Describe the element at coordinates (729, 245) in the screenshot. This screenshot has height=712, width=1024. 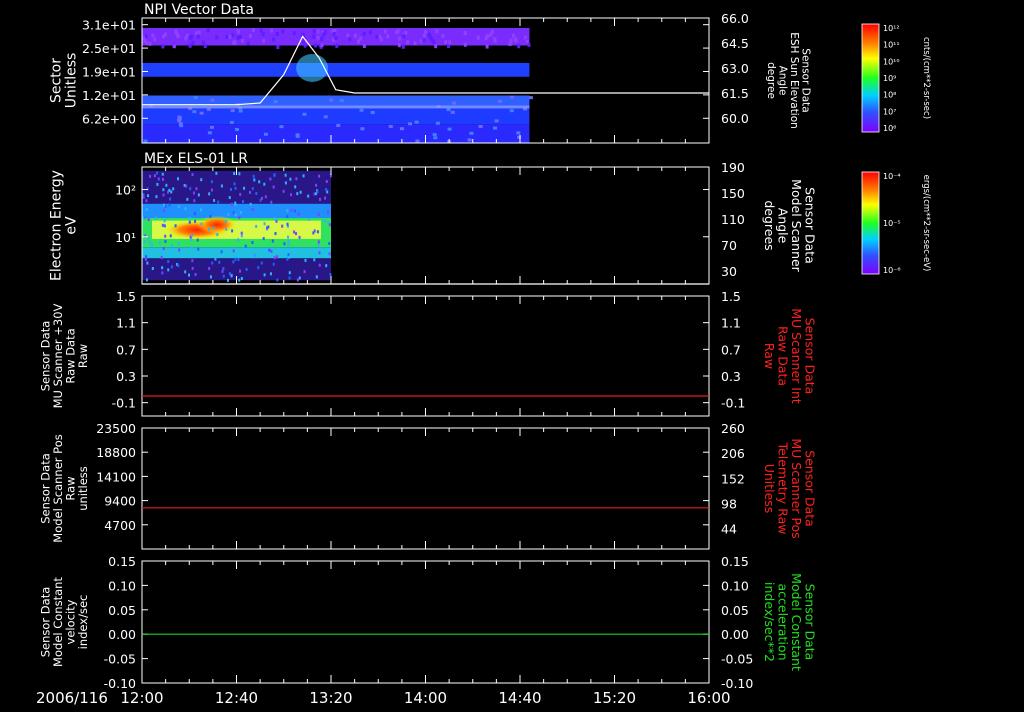
I see `y2-tick-label: 70` at that location.